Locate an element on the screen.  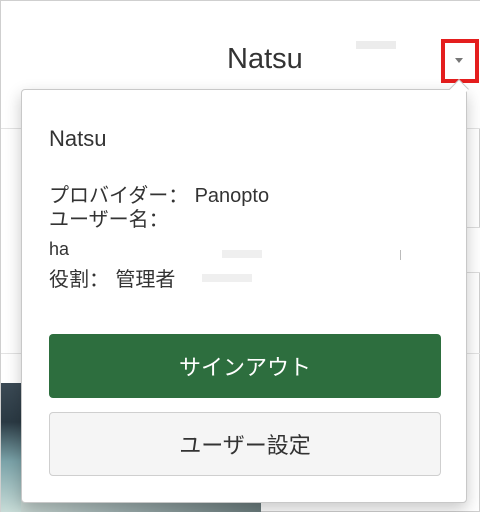
chevron-down-icon is located at coordinates (459, 60).